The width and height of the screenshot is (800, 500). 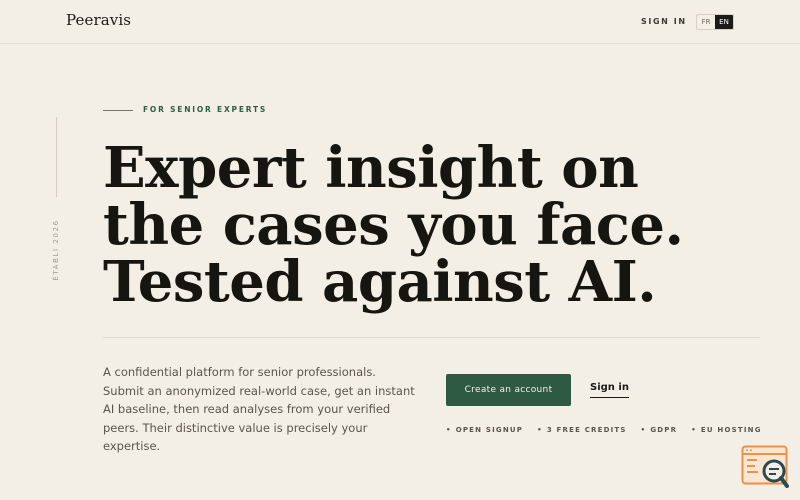 What do you see at coordinates (706, 22) in the screenshot?
I see `language-fr-button: FR` at bounding box center [706, 22].